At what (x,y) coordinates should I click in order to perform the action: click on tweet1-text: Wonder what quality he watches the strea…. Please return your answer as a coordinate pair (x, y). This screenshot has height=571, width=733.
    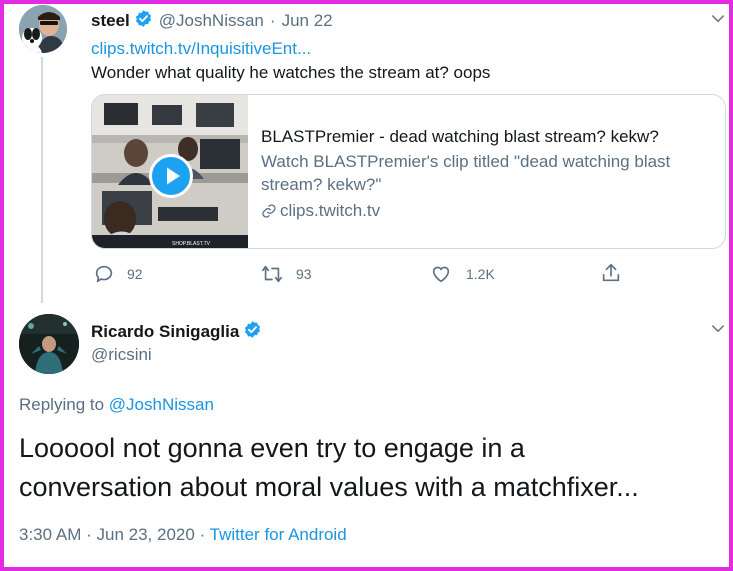
    Looking at the image, I should click on (291, 72).